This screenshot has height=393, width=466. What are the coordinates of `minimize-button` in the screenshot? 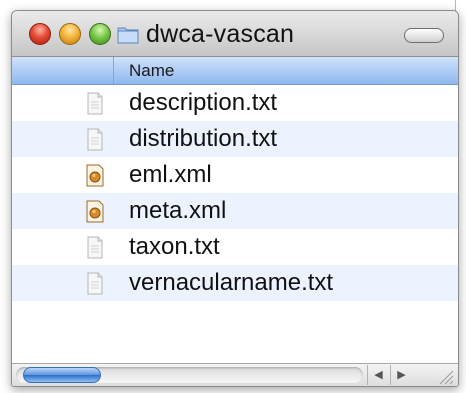 It's located at (70, 34).